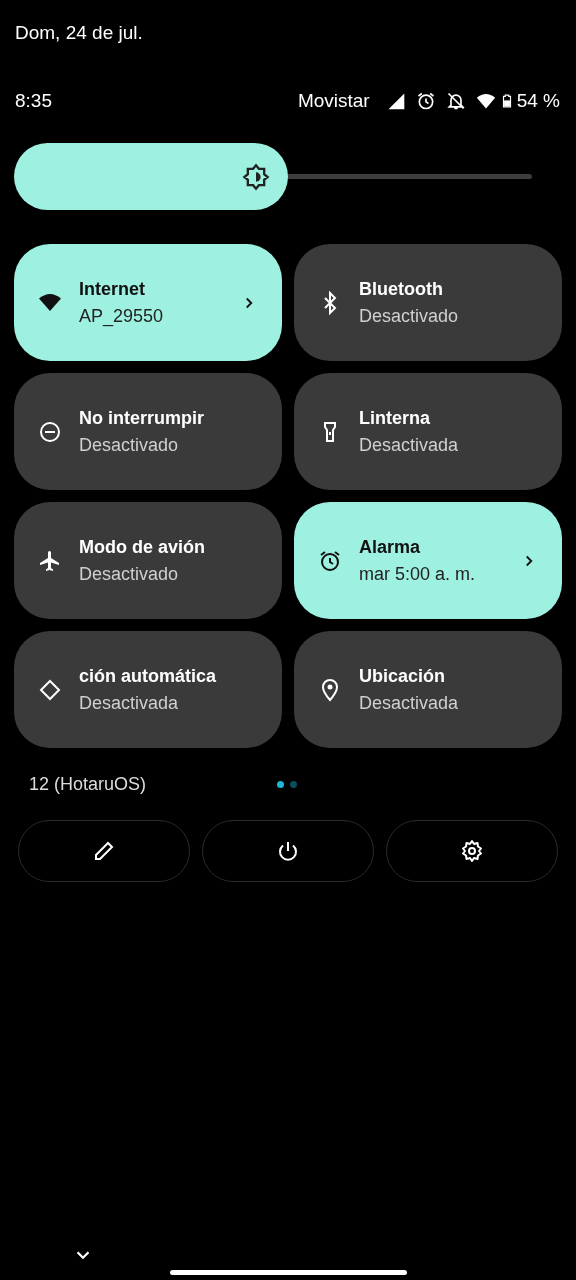  I want to click on tile-title: Bluetooth, so click(401, 289).